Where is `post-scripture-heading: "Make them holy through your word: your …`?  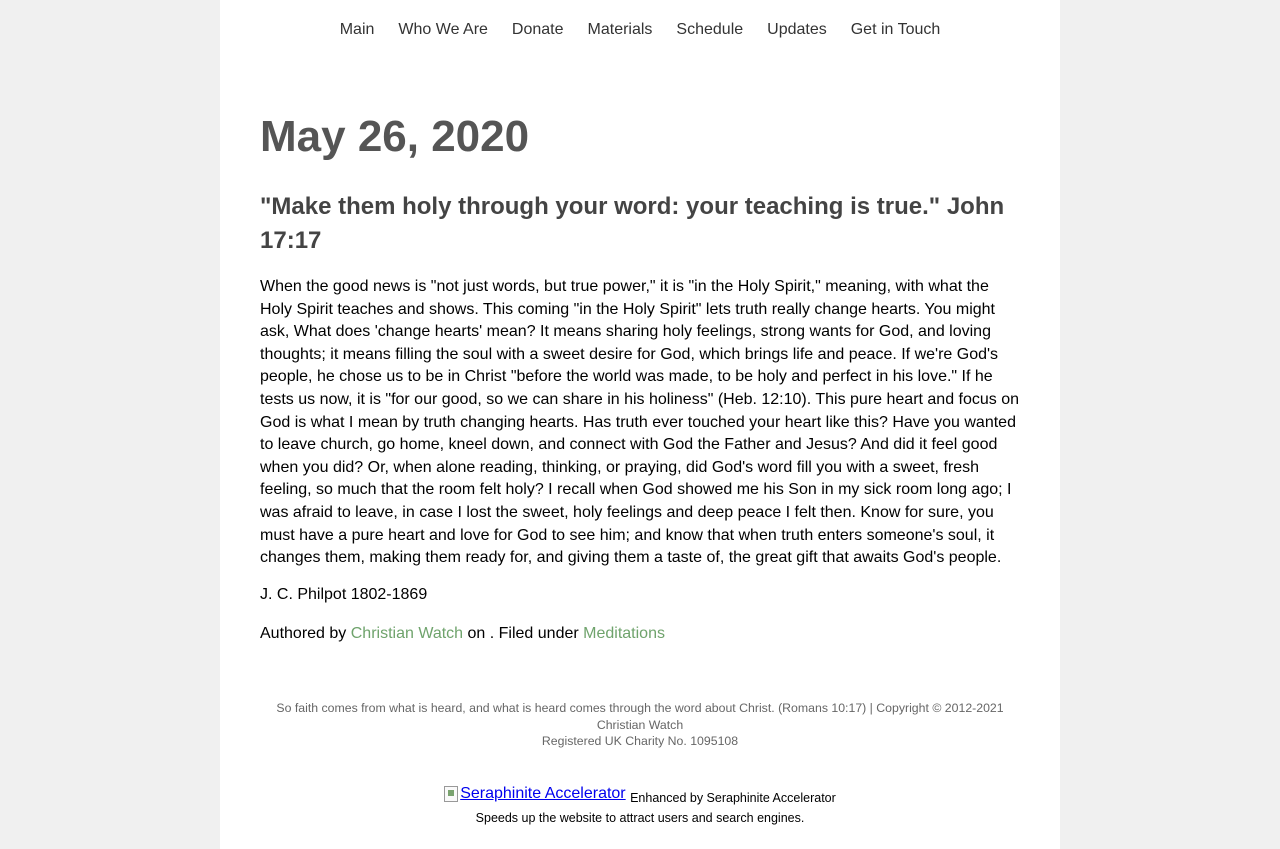
post-scripture-heading: "Make them holy through your word: your … is located at coordinates (632, 223).